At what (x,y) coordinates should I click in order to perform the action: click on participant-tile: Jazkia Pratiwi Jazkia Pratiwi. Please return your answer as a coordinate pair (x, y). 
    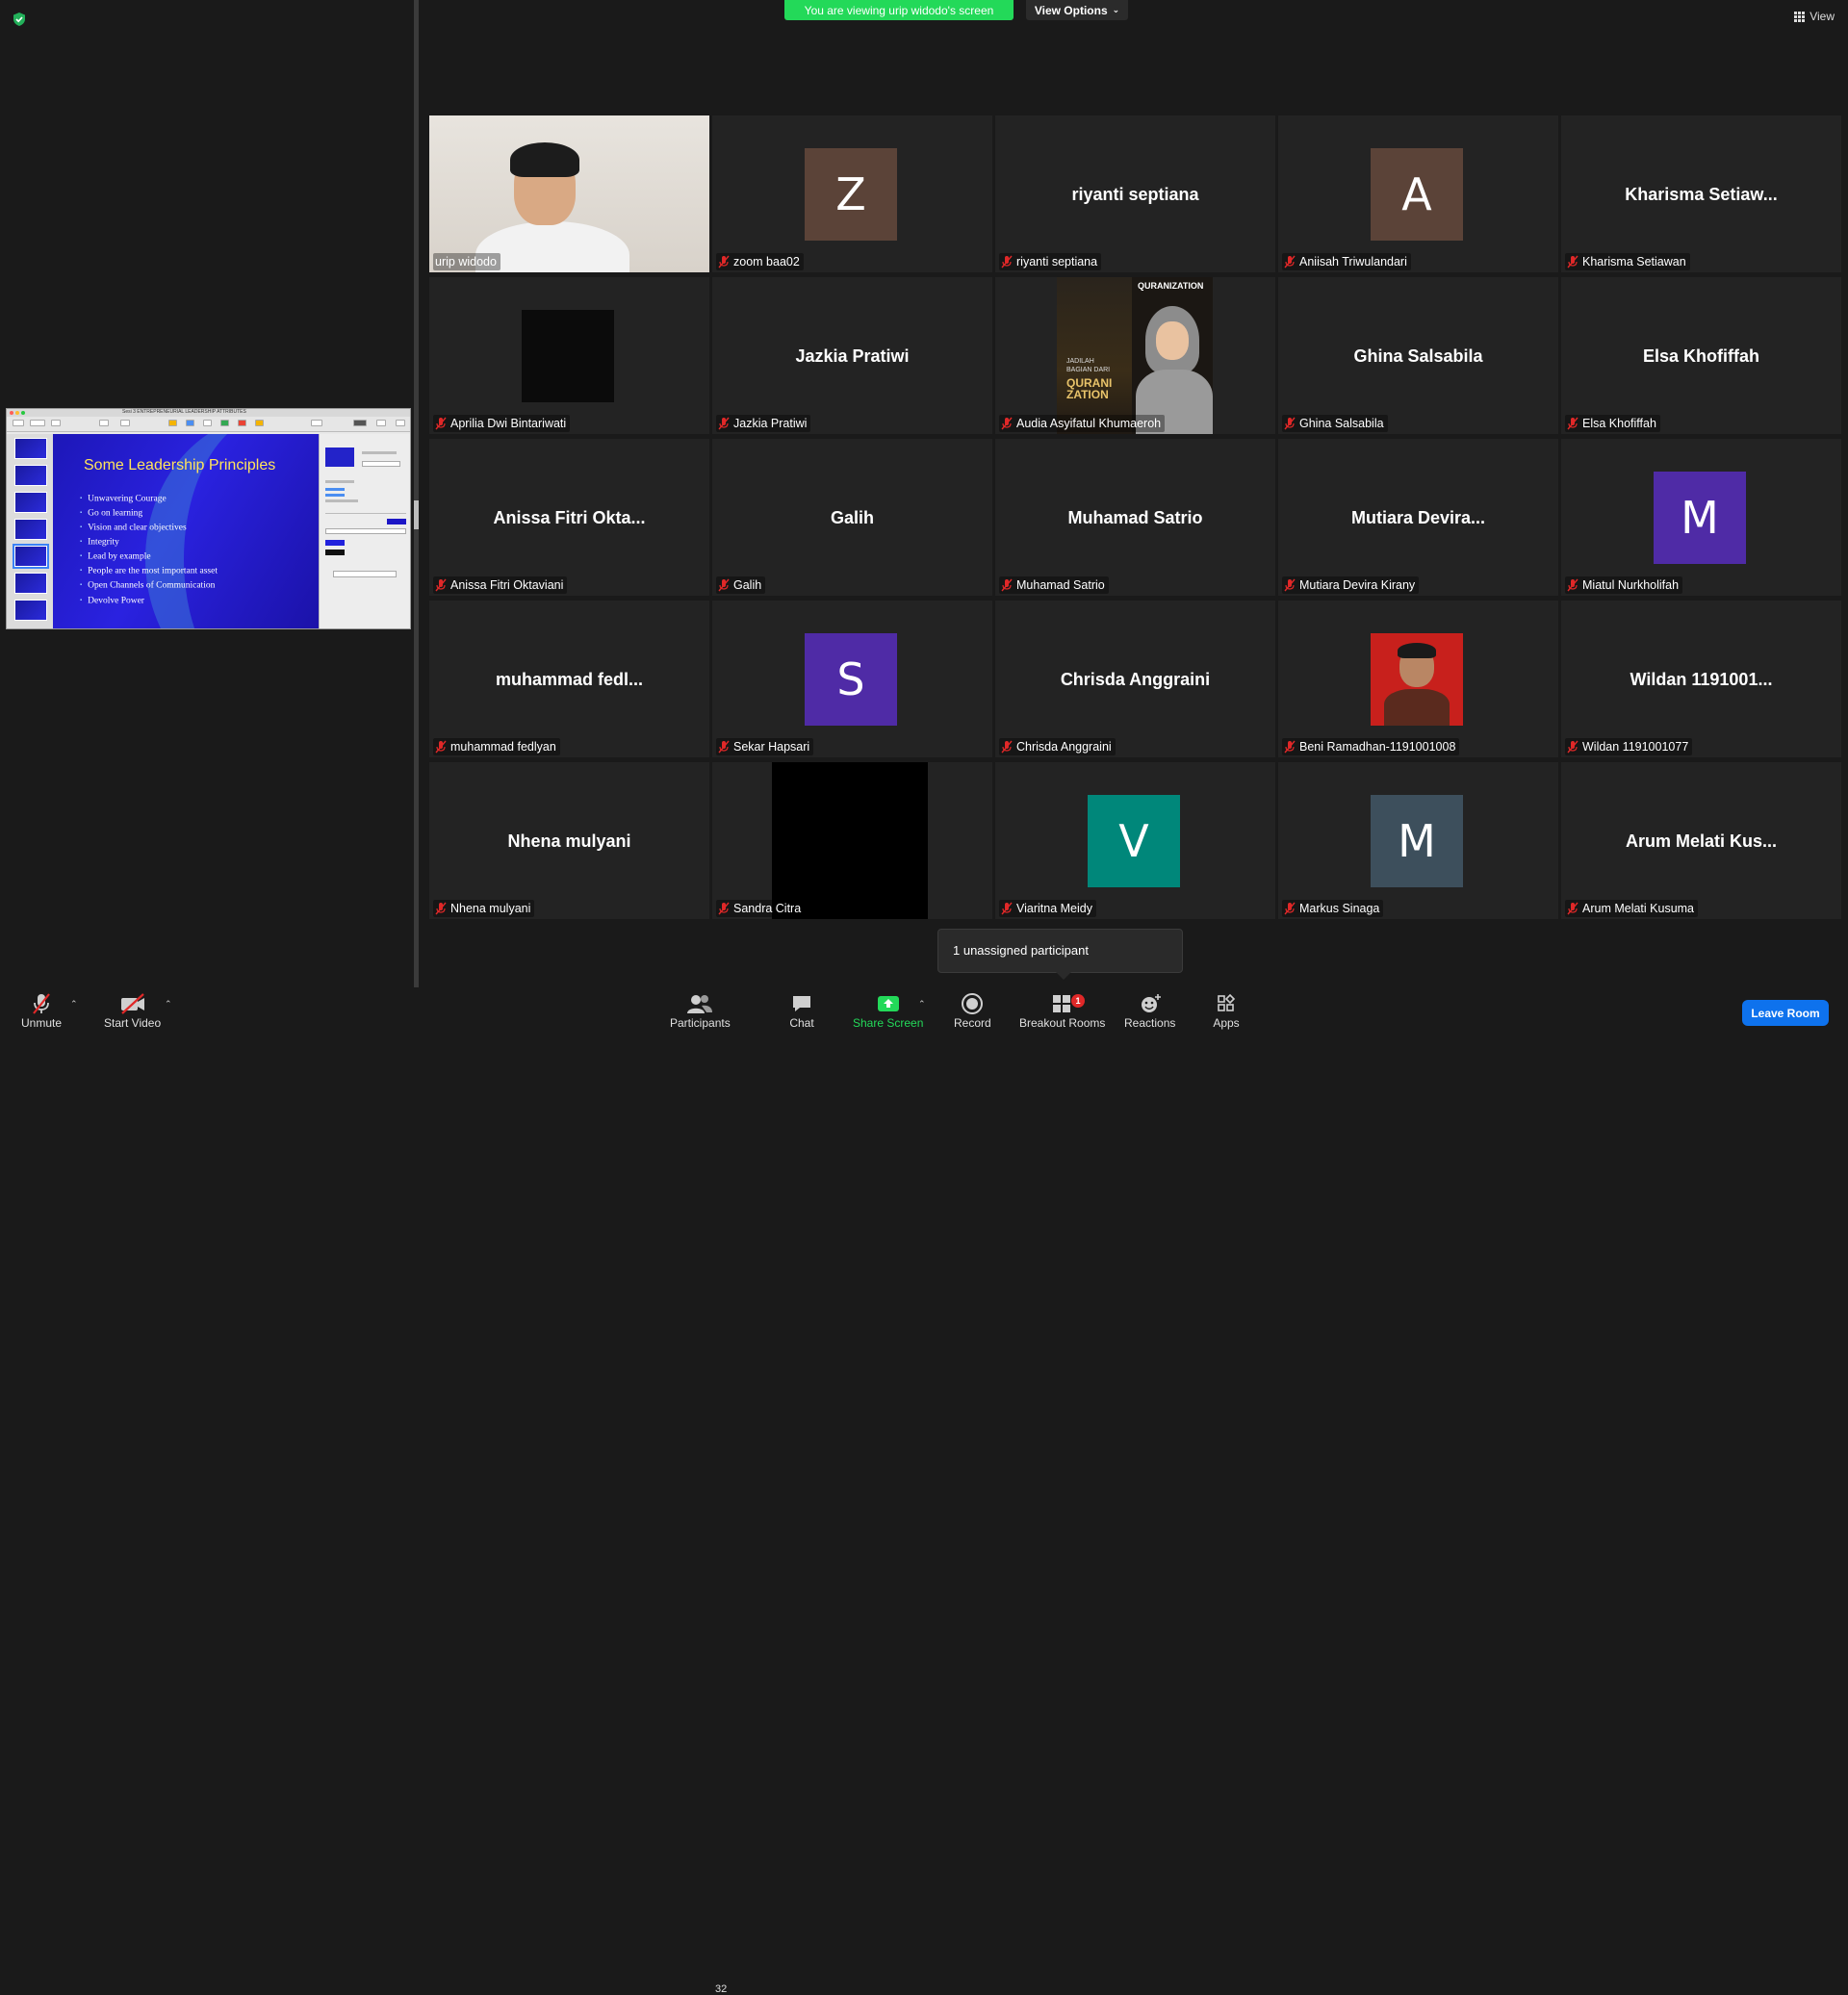
    Looking at the image, I should click on (852, 355).